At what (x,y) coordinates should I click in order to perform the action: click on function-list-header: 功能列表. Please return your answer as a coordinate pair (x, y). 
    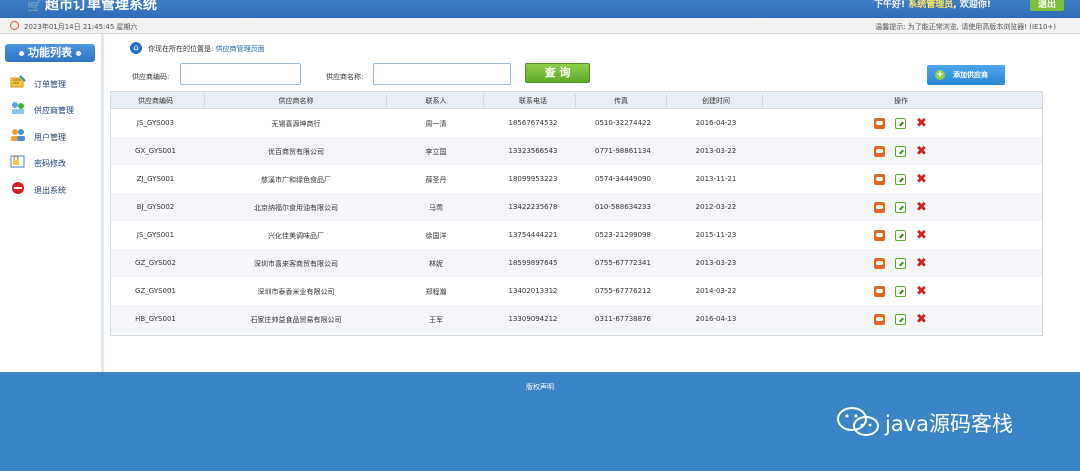
    Looking at the image, I should click on (50, 53).